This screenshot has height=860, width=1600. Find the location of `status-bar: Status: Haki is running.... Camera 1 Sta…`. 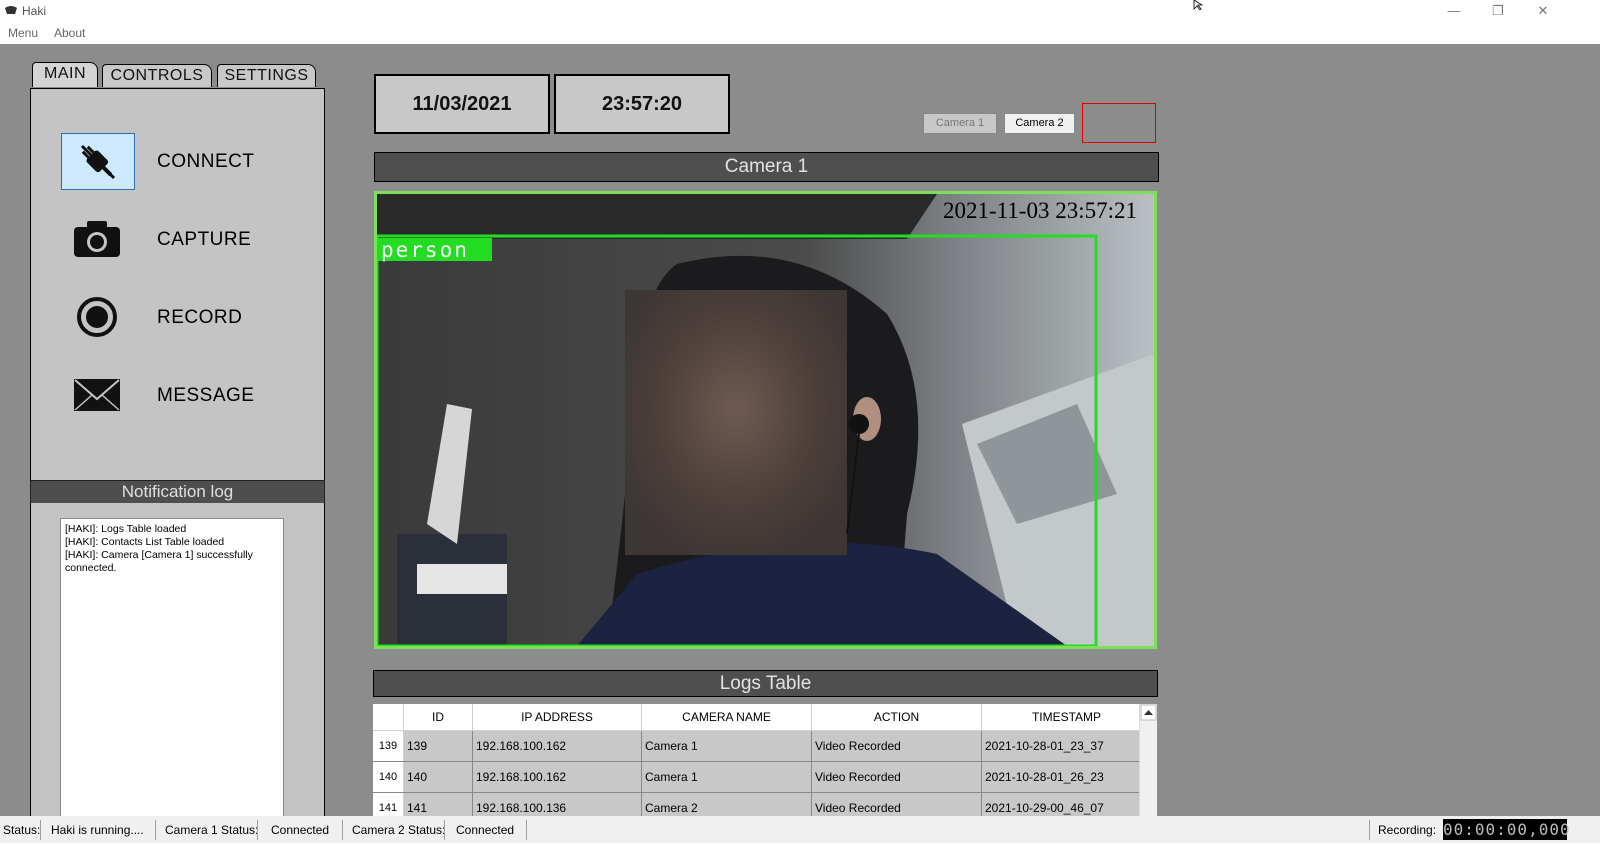

status-bar: Status: Haki is running.... Camera 1 Sta… is located at coordinates (800, 829).